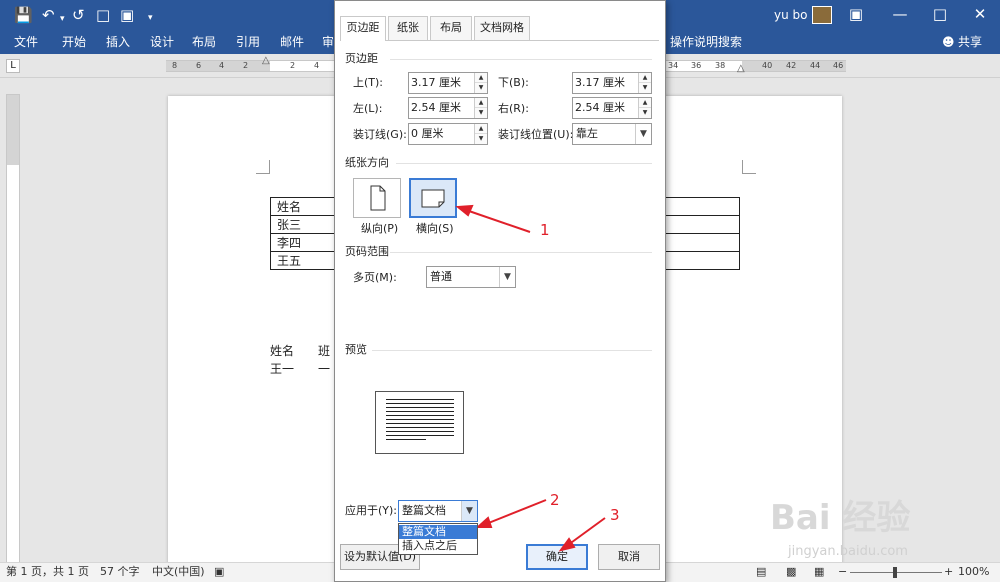 This screenshot has width=1000, height=582. I want to click on menu-file: 文件, so click(26, 42).